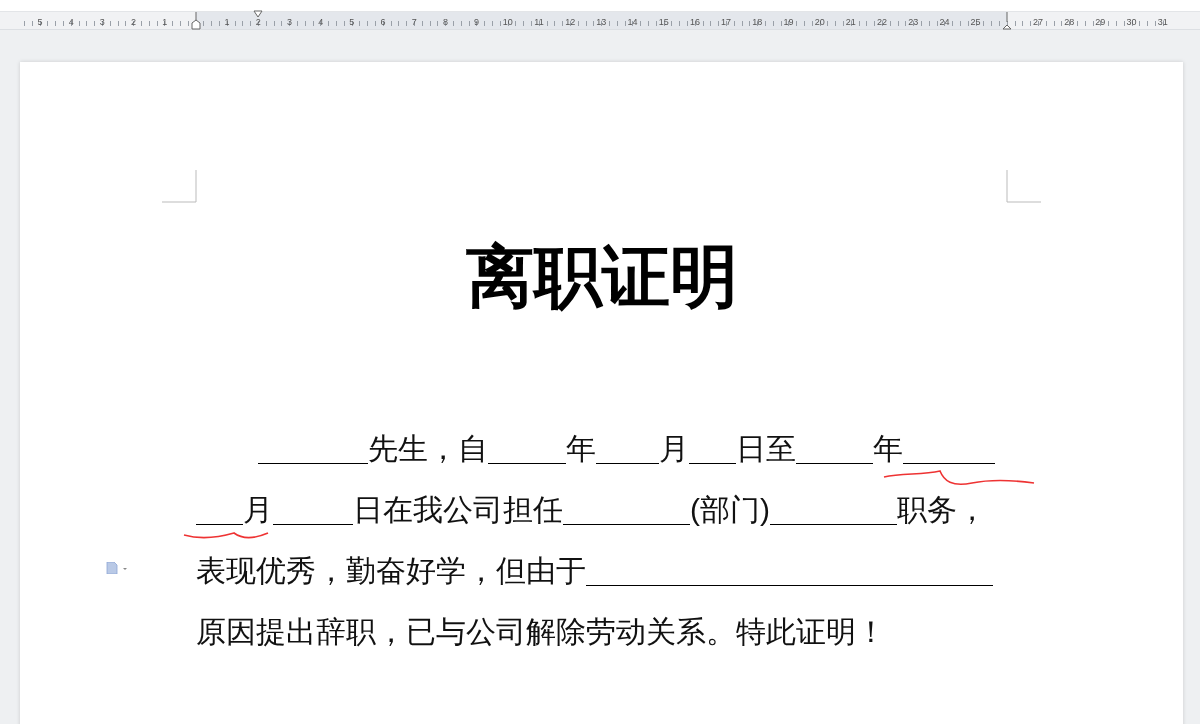 The height and width of the screenshot is (724, 1200). I want to click on body-text: 职务，, so click(942, 510).